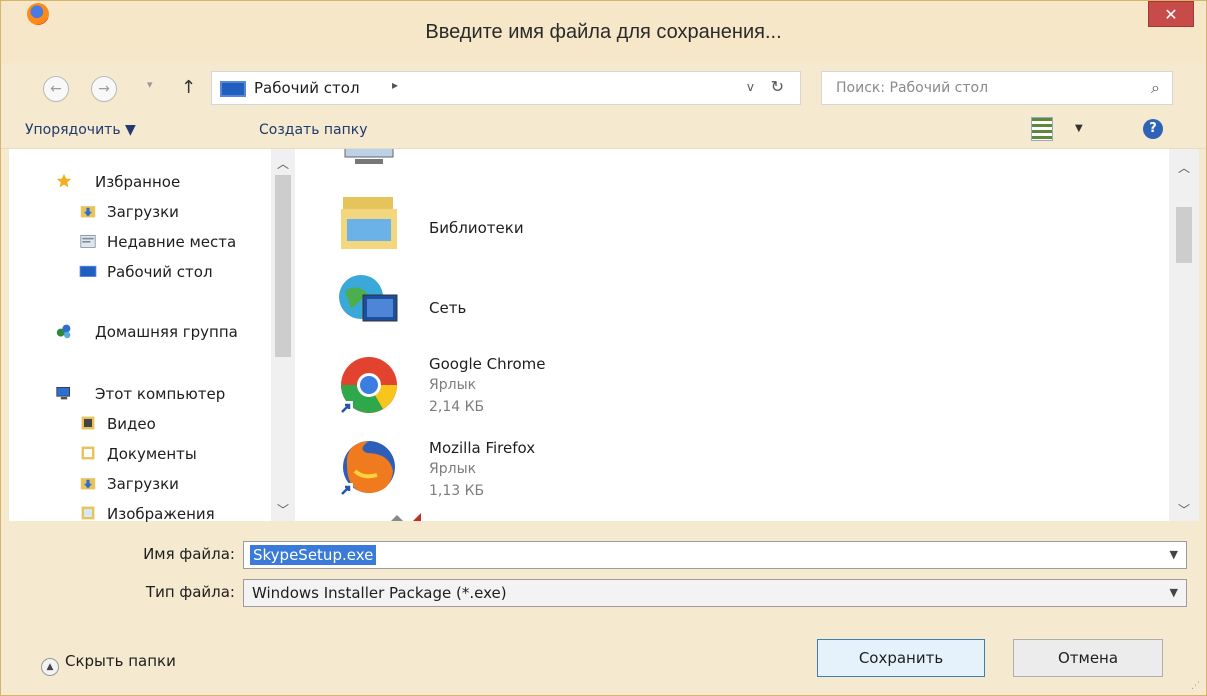 This screenshot has width=1207, height=696. I want to click on sidebar-item-homegroup: Домашняя группа, so click(146, 332).